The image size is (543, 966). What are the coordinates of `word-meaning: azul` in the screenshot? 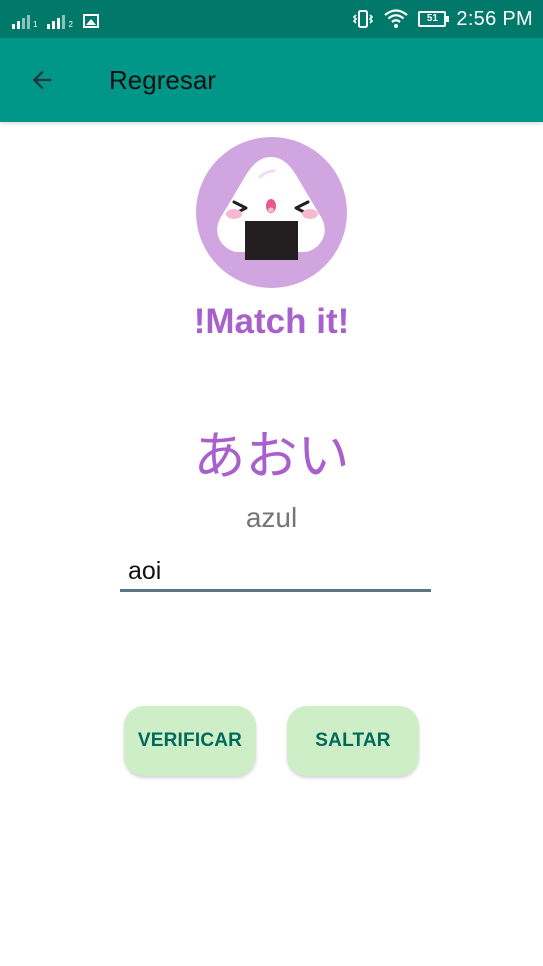 It's located at (271, 517).